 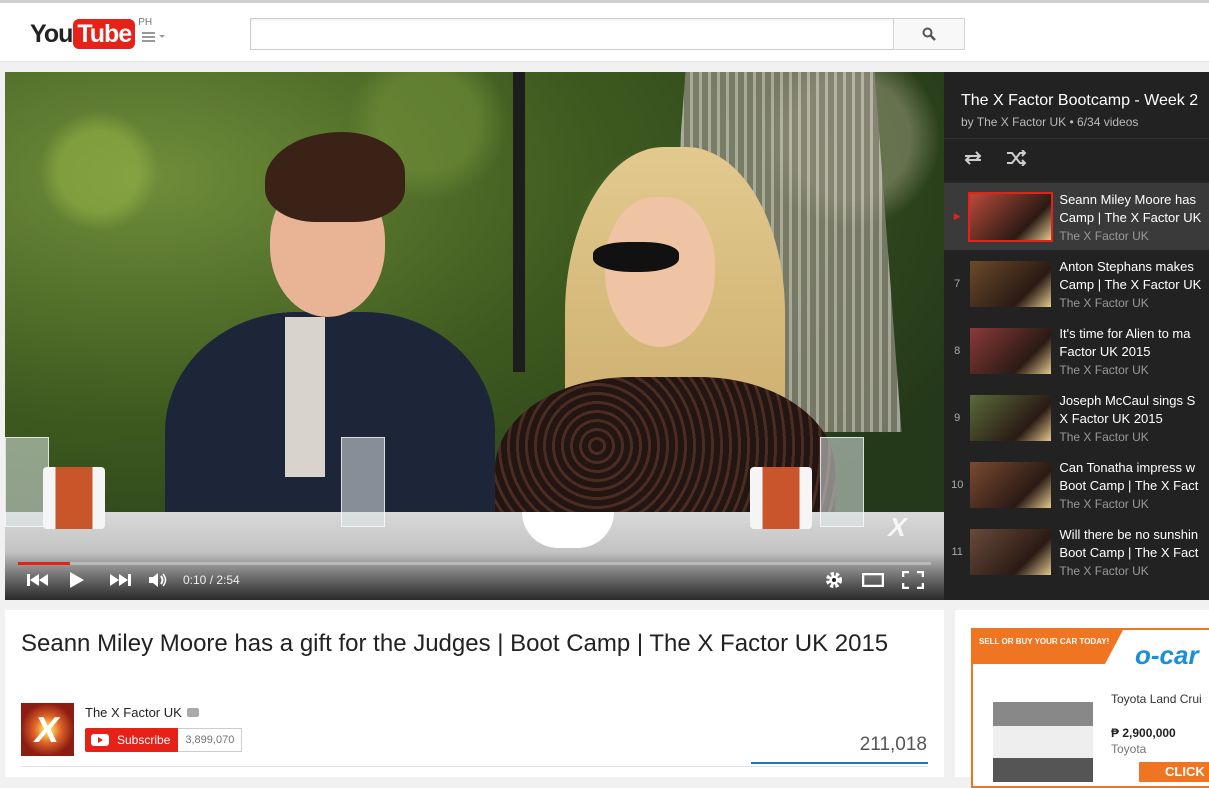 I want to click on verified-icon, so click(x=192, y=712).